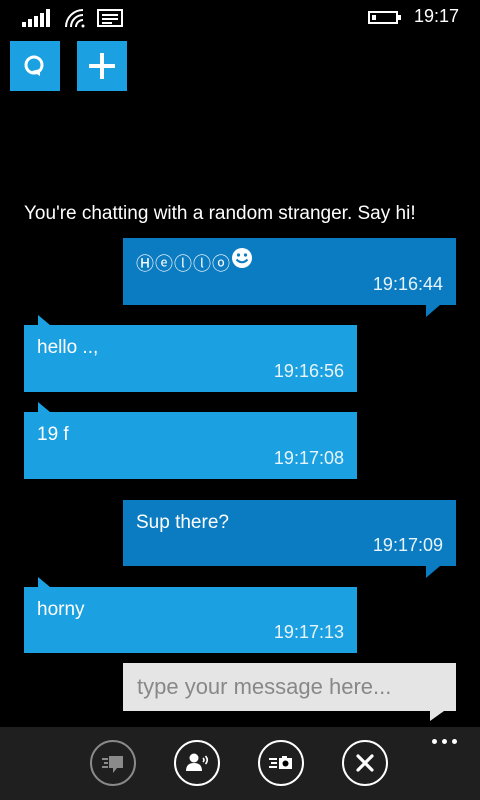  I want to click on close-icon, so click(365, 763).